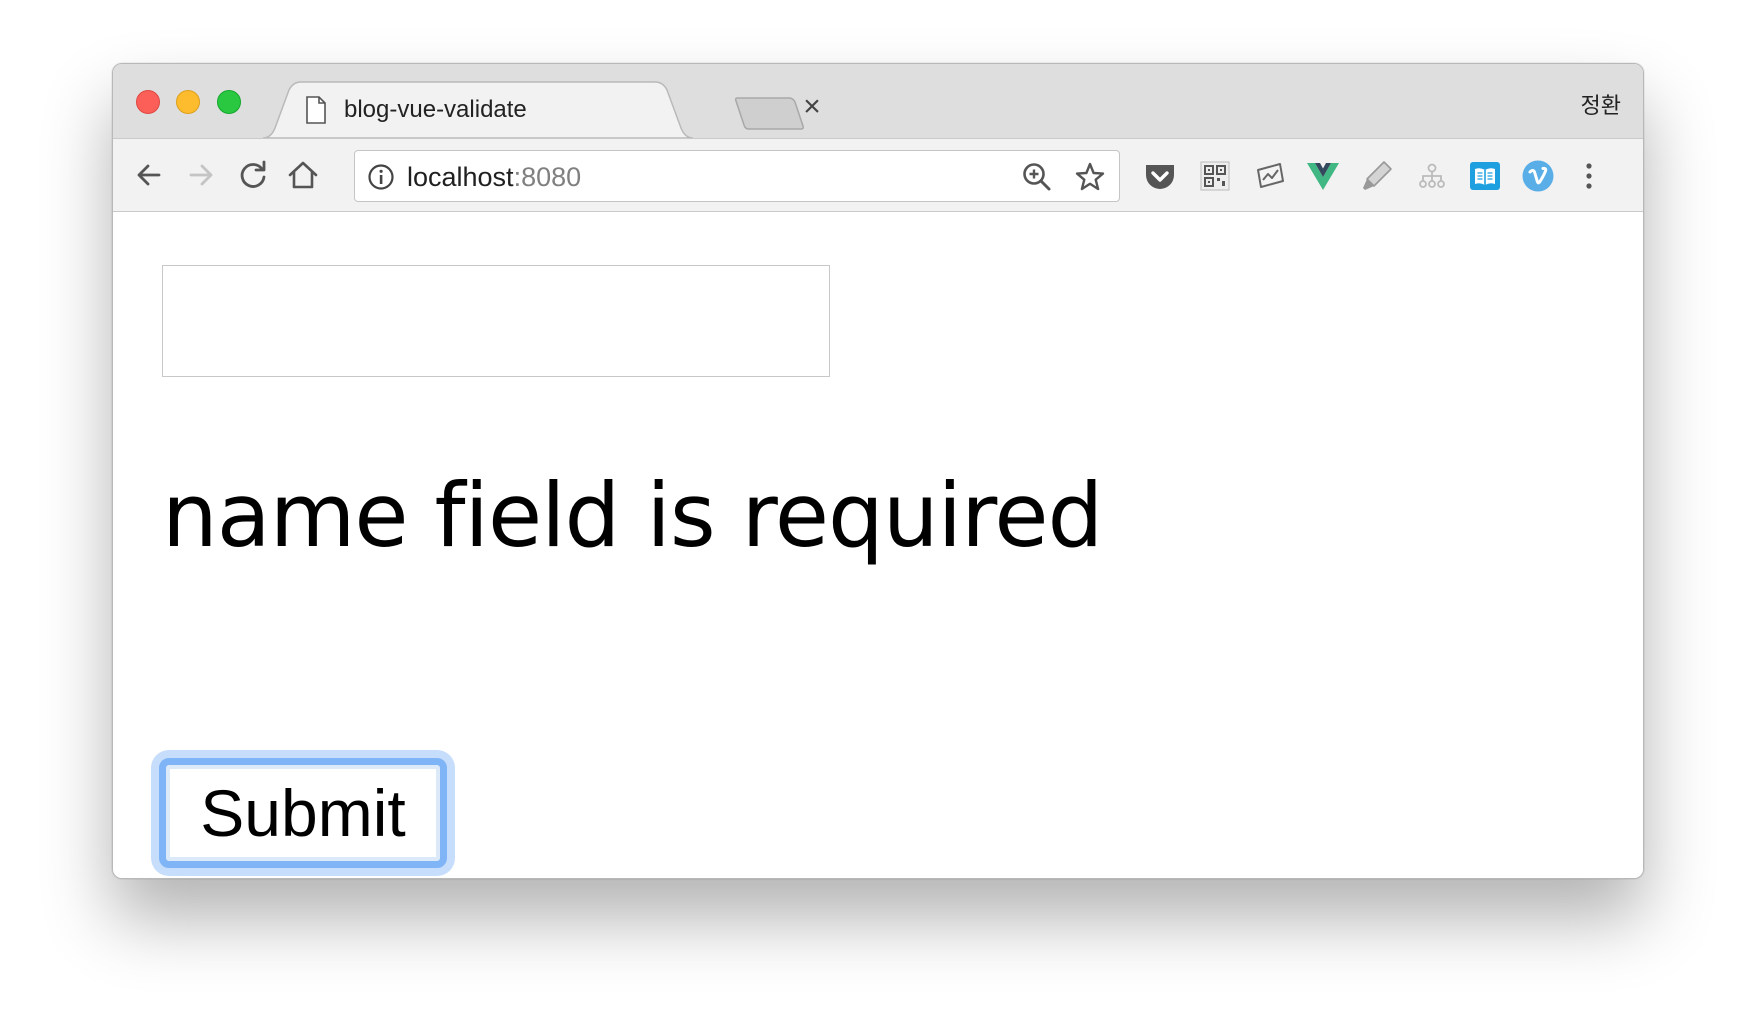 This screenshot has height=1036, width=1752. Describe the element at coordinates (1215, 176) in the screenshot. I see `qr-code-icon` at that location.